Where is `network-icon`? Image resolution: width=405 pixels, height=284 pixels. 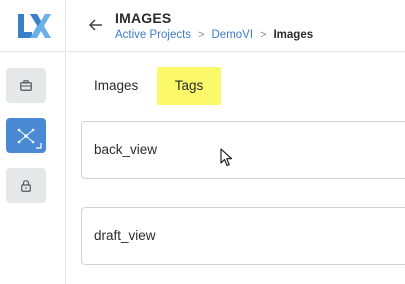
network-icon is located at coordinates (26, 135).